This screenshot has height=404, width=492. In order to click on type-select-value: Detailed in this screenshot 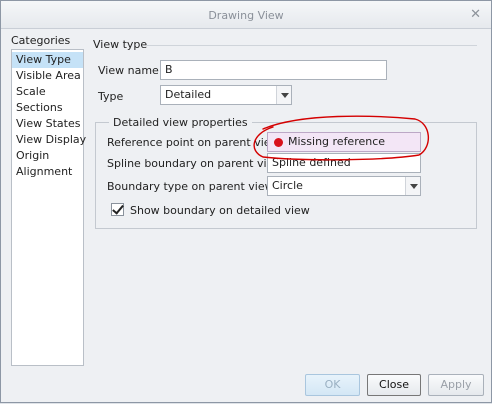, I will do `click(188, 94)`.